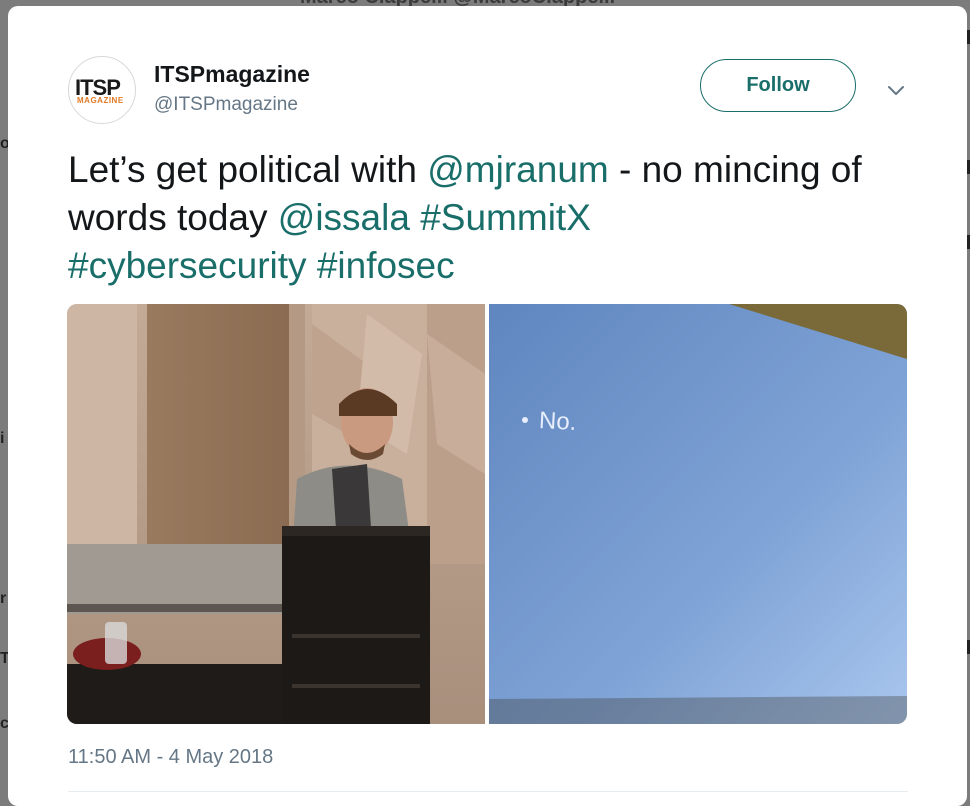  What do you see at coordinates (3, 598) in the screenshot?
I see `background-fragment: r` at bounding box center [3, 598].